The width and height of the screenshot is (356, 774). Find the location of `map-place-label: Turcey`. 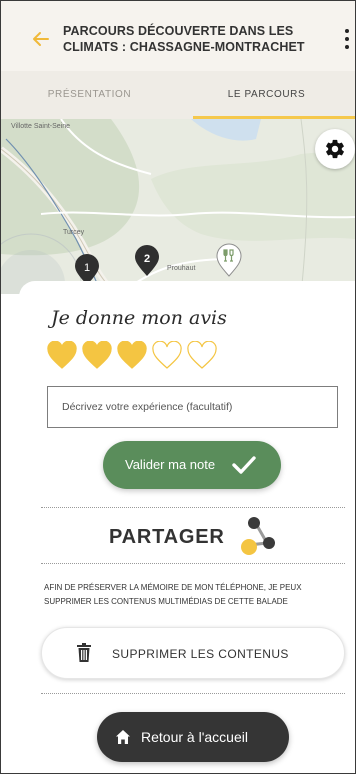

map-place-label: Turcey is located at coordinates (74, 232).